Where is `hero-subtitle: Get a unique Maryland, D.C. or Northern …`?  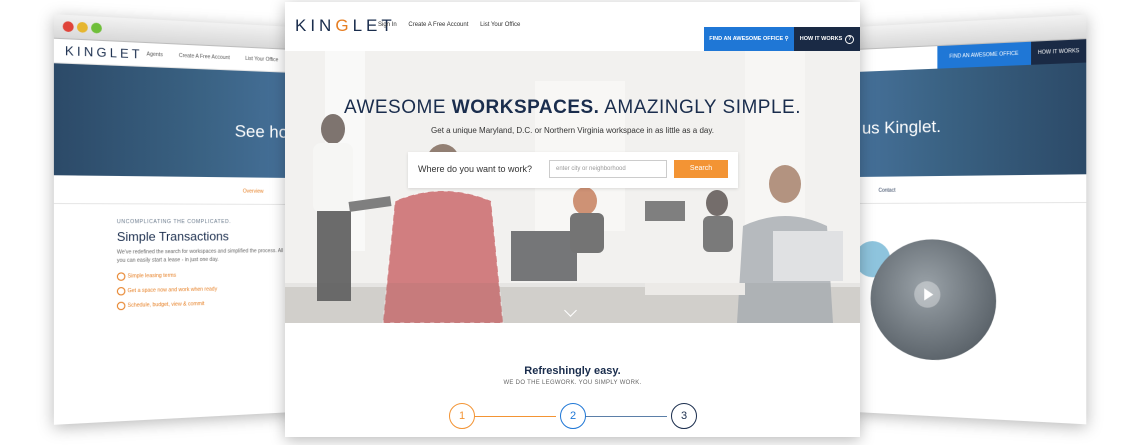 hero-subtitle: Get a unique Maryland, D.C. or Northern … is located at coordinates (572, 130).